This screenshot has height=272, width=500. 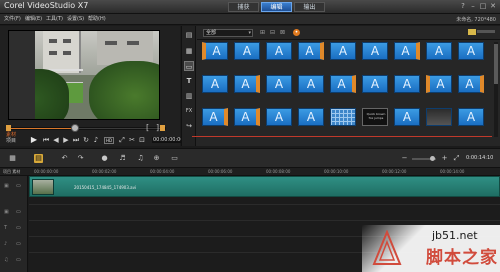 I want to click on zoom-slider-knob, so click(x=432, y=158).